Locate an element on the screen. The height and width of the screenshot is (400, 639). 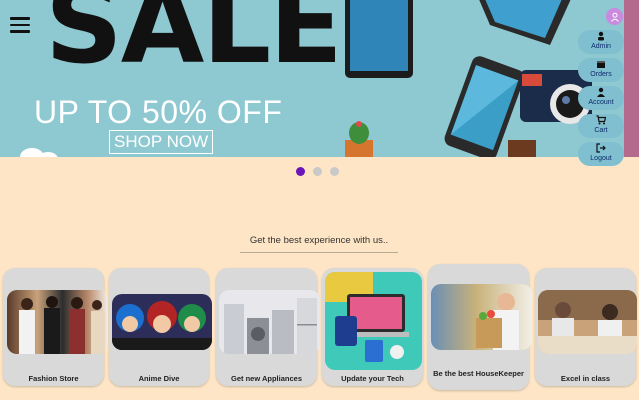
box-icon is located at coordinates (601, 65).